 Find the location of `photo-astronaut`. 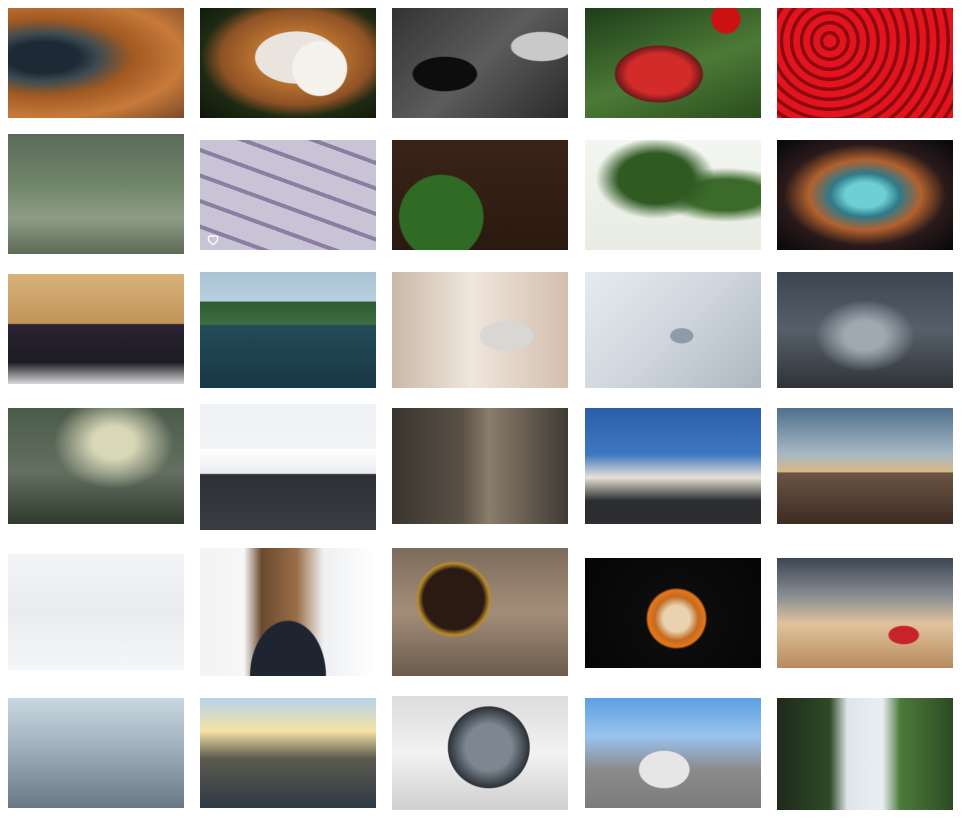

photo-astronaut is located at coordinates (480, 753).